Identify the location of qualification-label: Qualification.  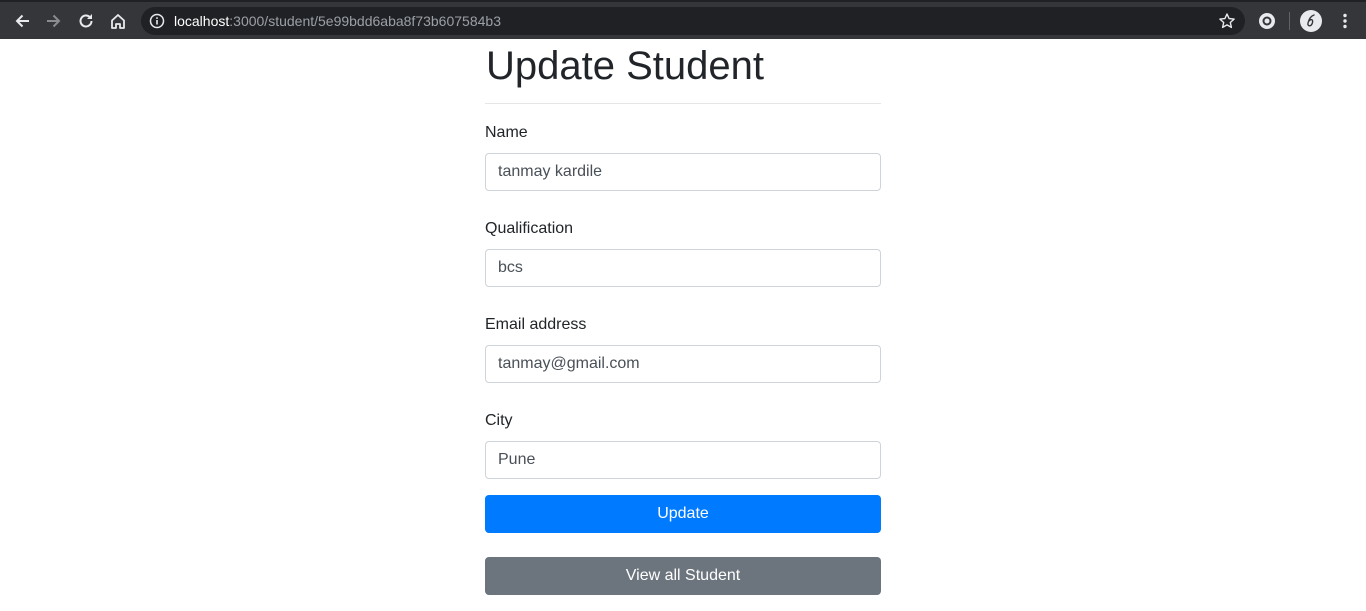
(529, 228).